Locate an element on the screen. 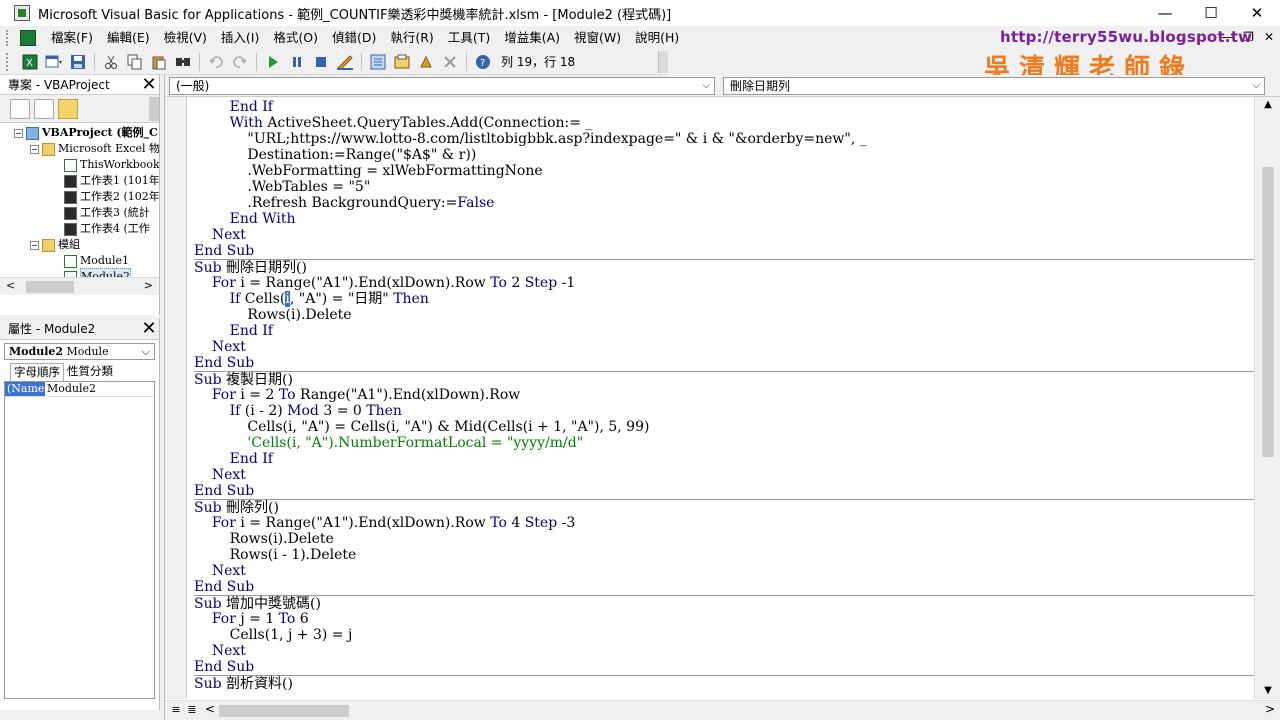 This screenshot has width=1280, height=720. toolbar-overflow-handle is located at coordinates (663, 62).